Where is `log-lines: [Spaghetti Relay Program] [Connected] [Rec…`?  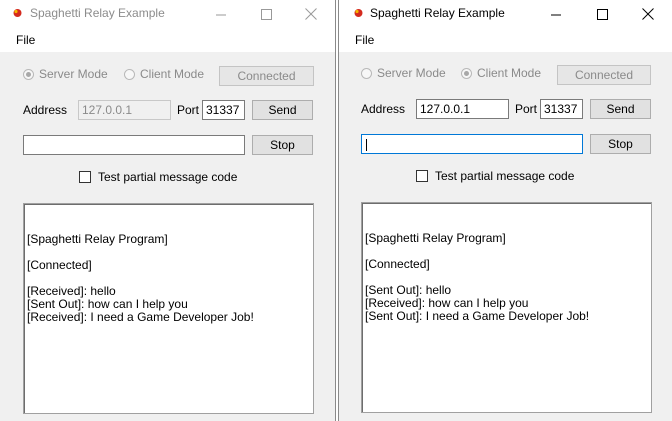
log-lines: [Spaghetti Relay Program] [Connected] [Rec… is located at coordinates (168, 278).